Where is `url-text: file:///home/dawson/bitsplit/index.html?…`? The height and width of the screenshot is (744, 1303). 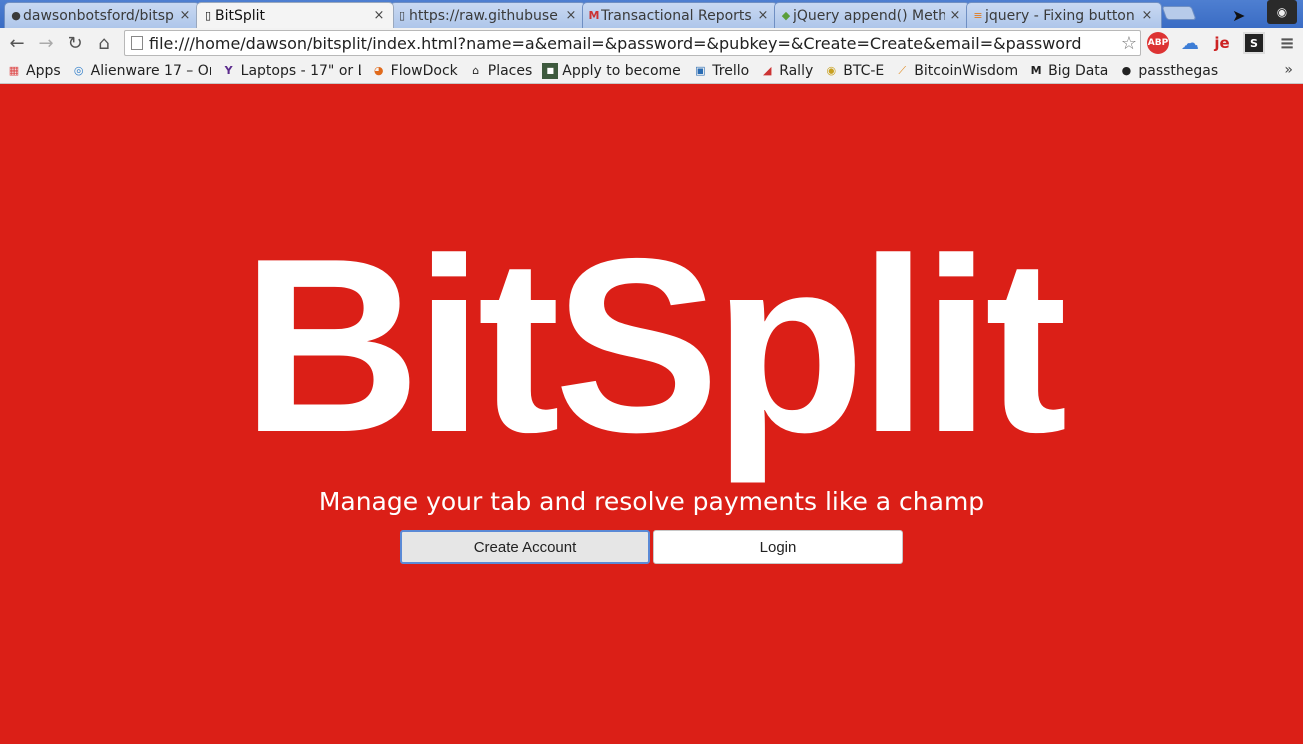 url-text: file:///home/dawson/bitsplit/index.html?… is located at coordinates (633, 43).